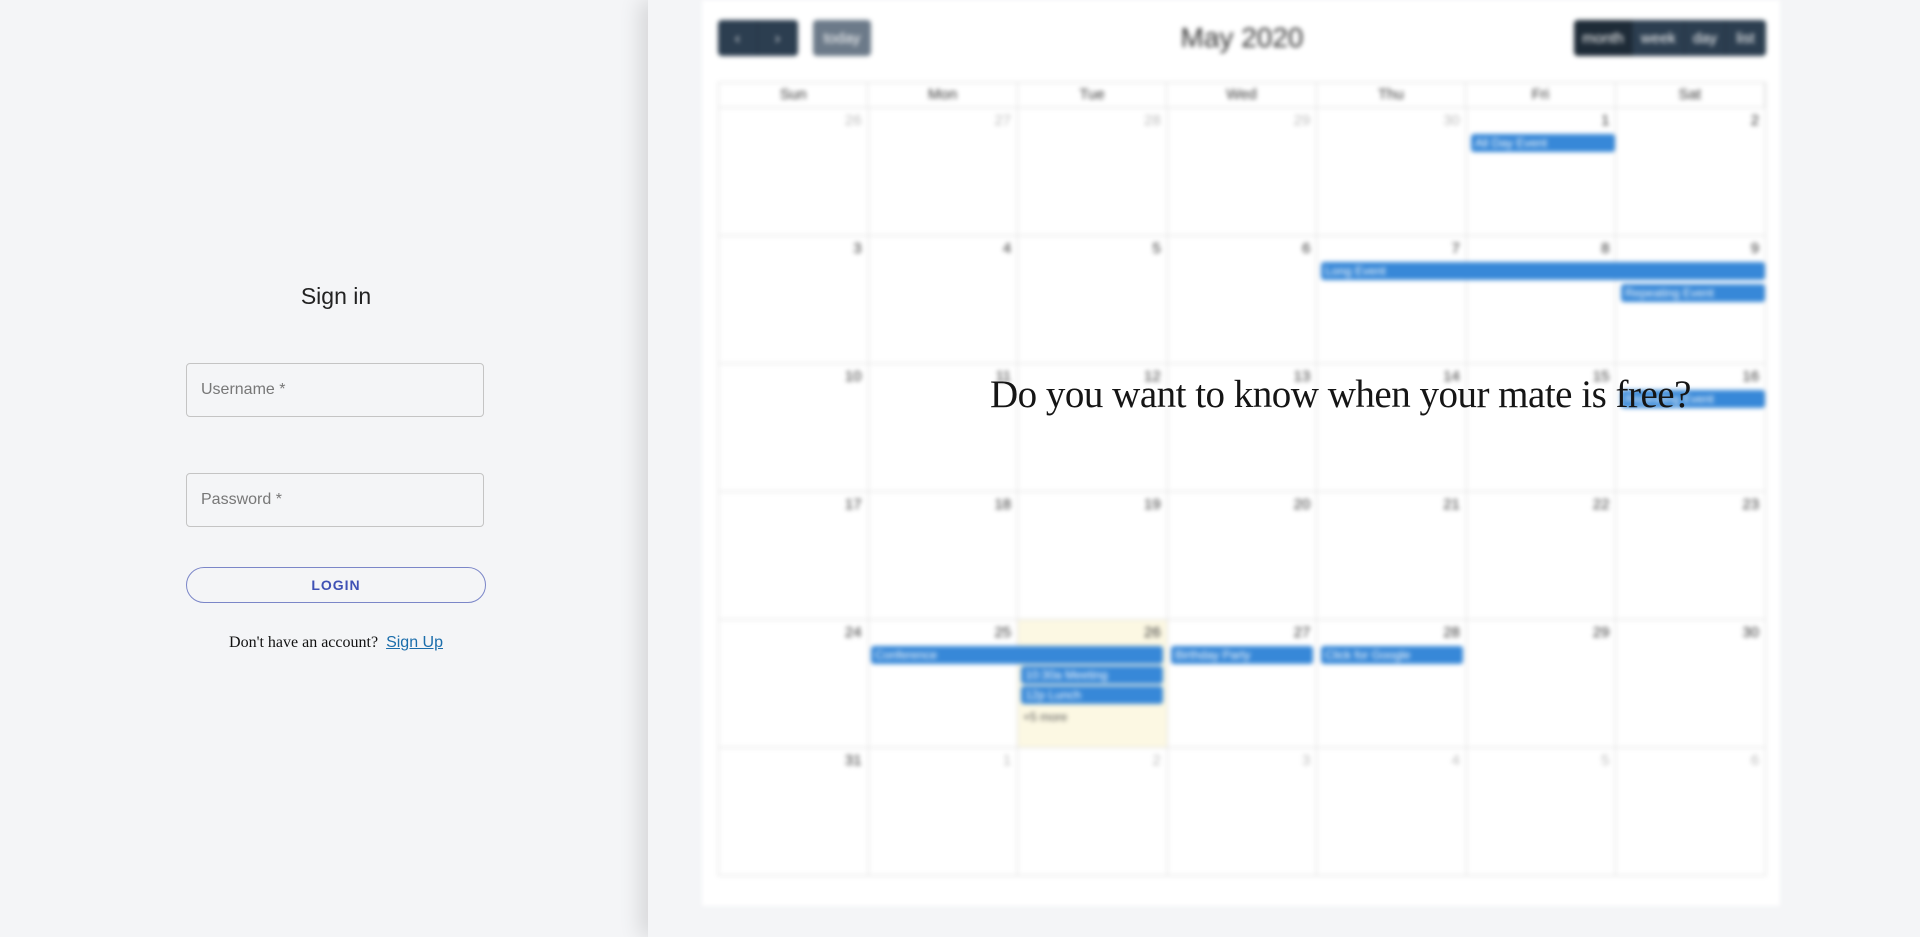  What do you see at coordinates (1542, 299) in the screenshot?
I see `calendar-day: 8` at bounding box center [1542, 299].